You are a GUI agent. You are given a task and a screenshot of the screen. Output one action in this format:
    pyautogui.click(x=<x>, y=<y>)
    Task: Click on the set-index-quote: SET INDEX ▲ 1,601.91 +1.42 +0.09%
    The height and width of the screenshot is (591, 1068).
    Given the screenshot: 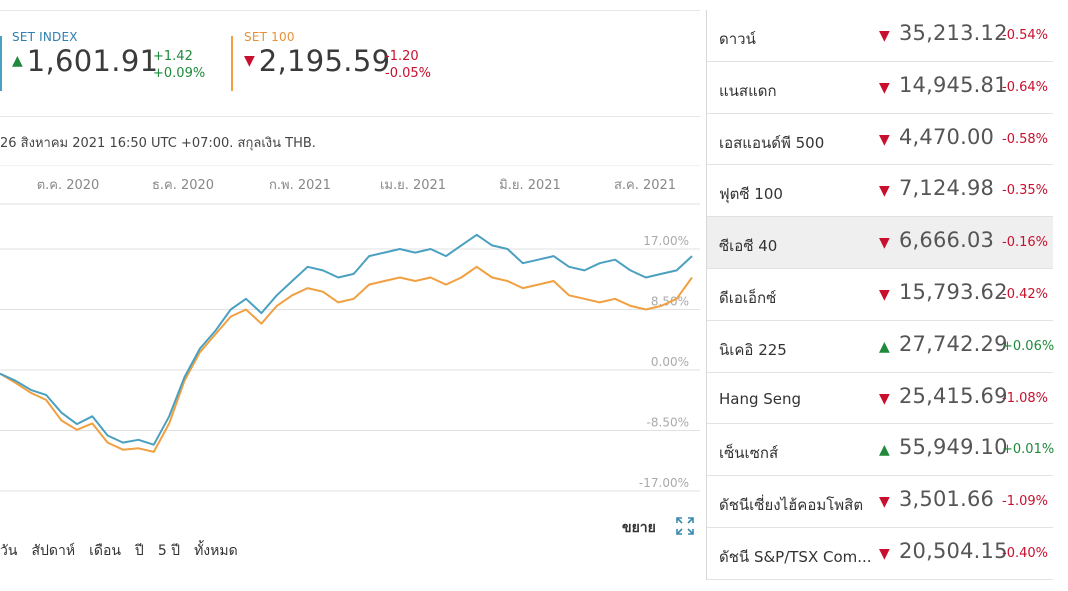 What is the action you would take?
    pyautogui.click(x=108, y=55)
    